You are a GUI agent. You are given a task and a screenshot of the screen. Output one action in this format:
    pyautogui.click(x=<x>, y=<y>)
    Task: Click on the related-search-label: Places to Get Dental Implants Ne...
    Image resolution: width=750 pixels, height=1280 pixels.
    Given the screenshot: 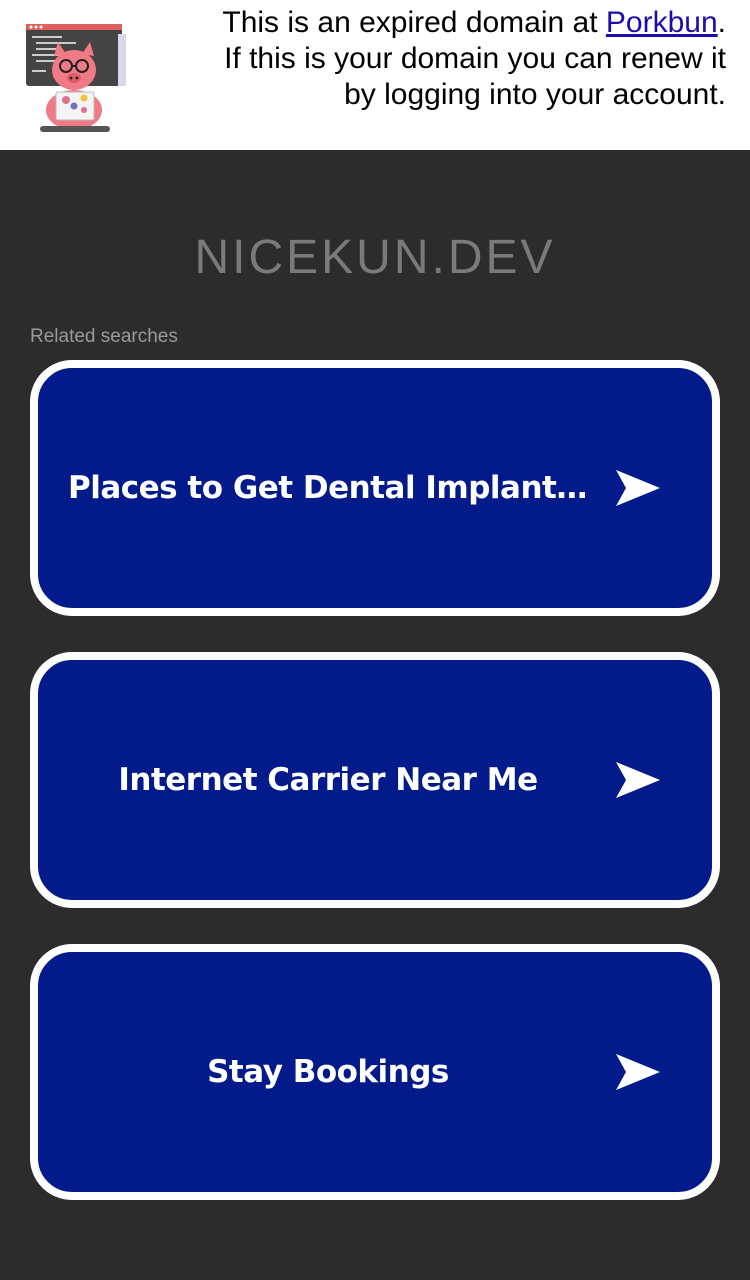 What is the action you would take?
    pyautogui.click(x=328, y=488)
    